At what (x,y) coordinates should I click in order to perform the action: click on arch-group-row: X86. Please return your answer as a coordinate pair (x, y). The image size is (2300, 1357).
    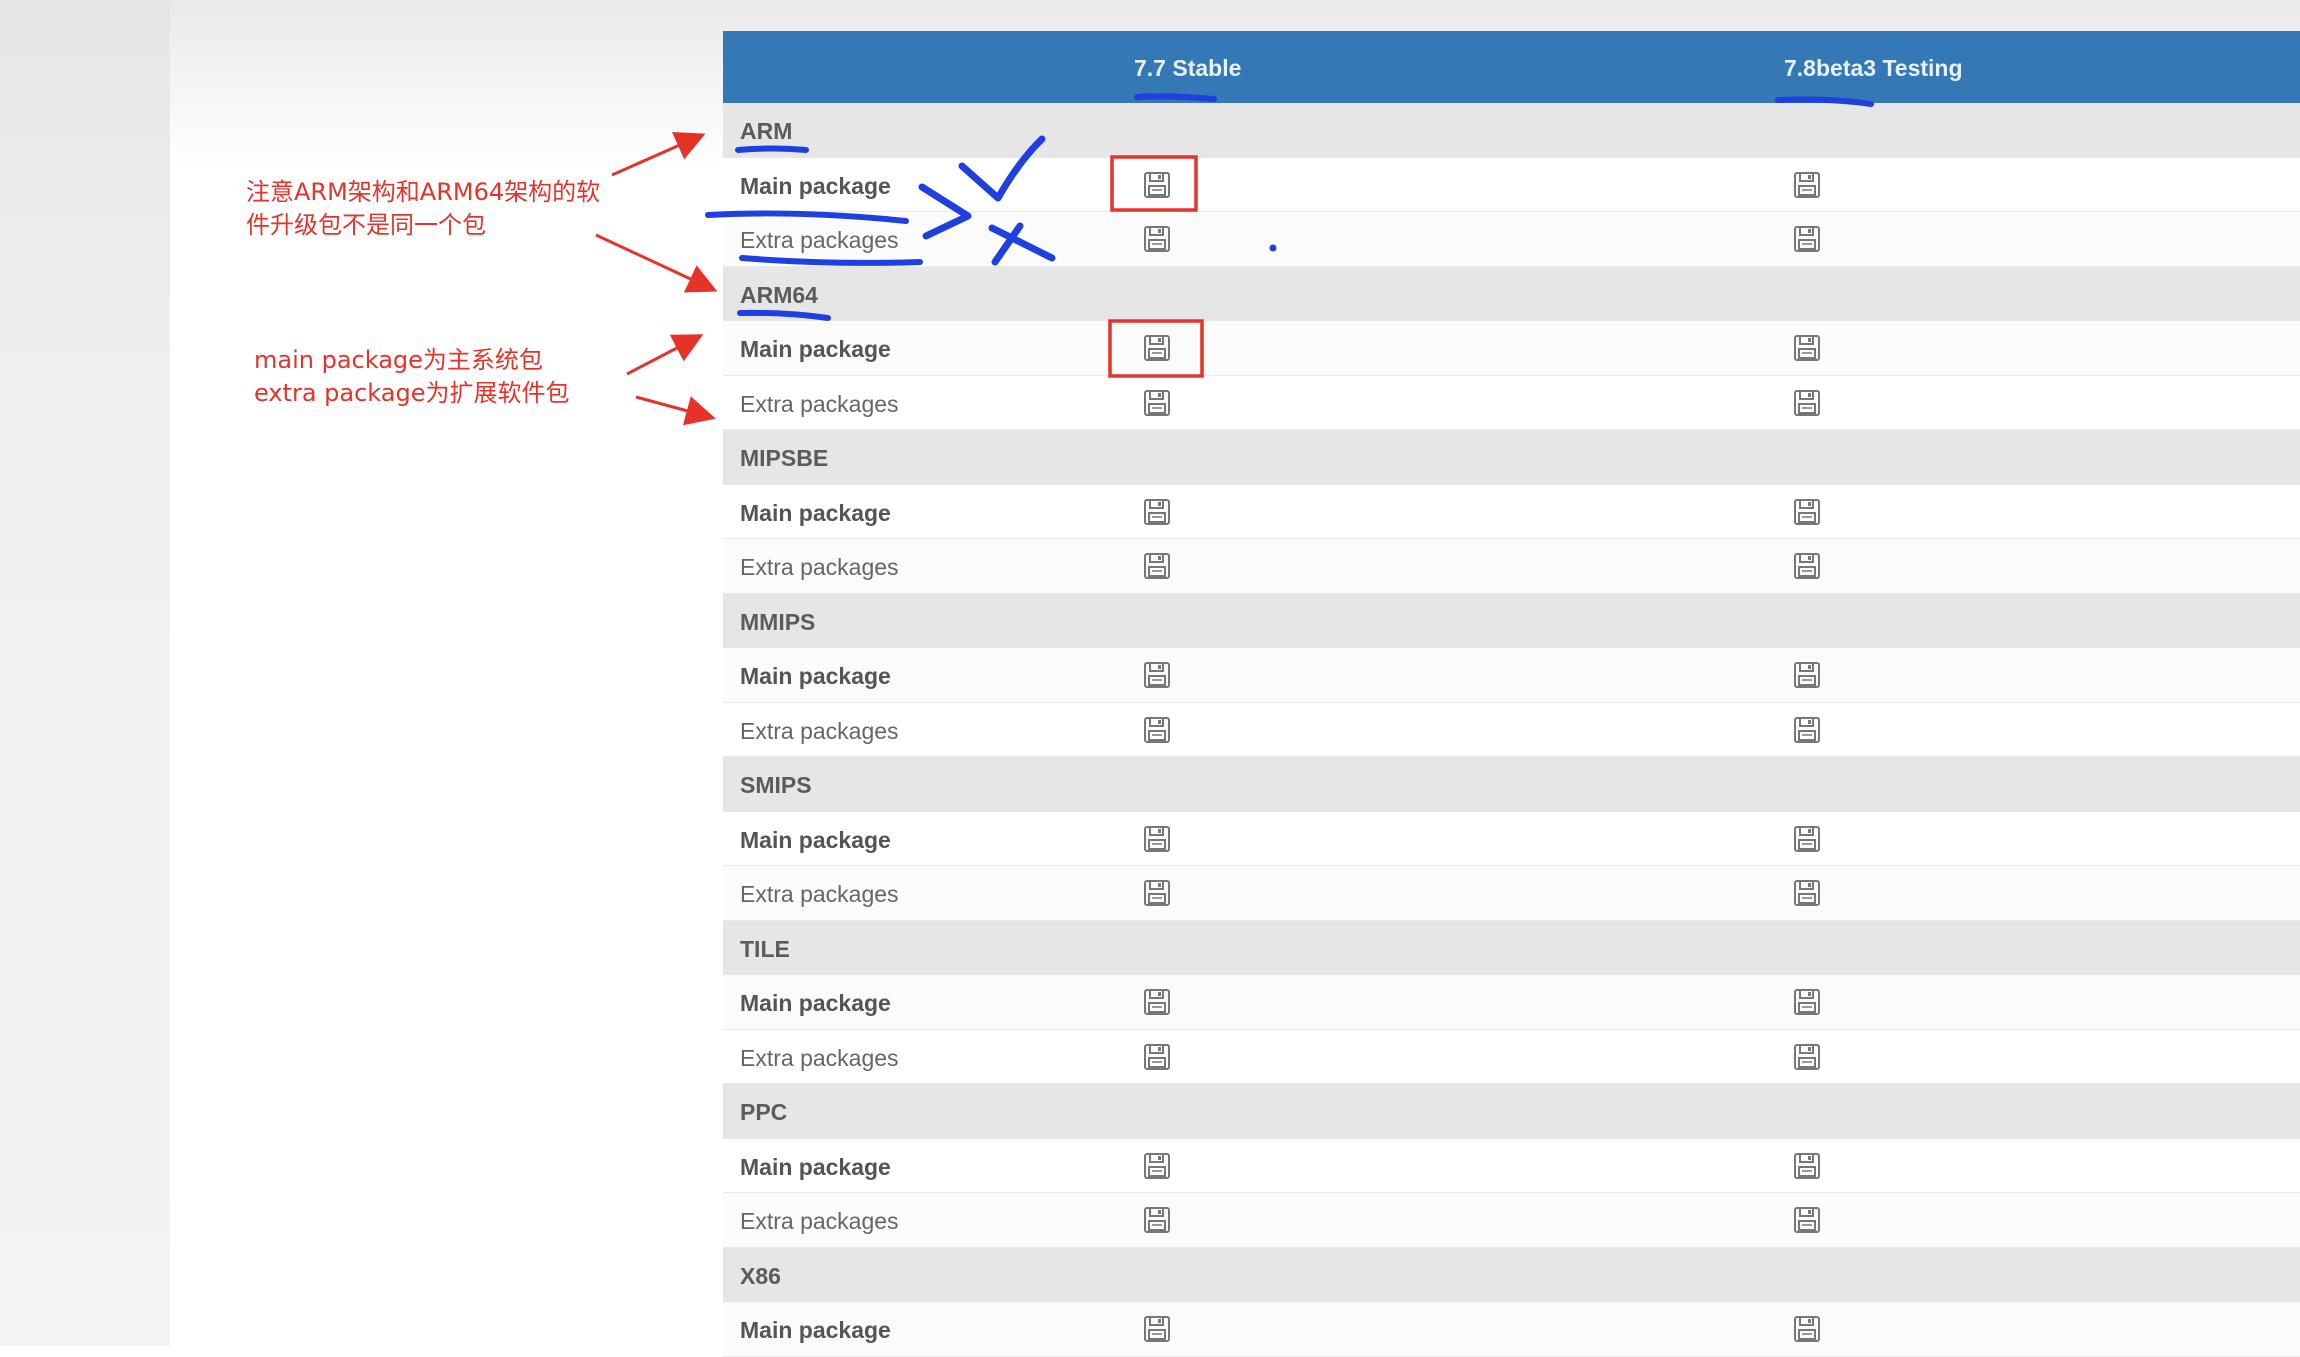
    Looking at the image, I should click on (1511, 1274).